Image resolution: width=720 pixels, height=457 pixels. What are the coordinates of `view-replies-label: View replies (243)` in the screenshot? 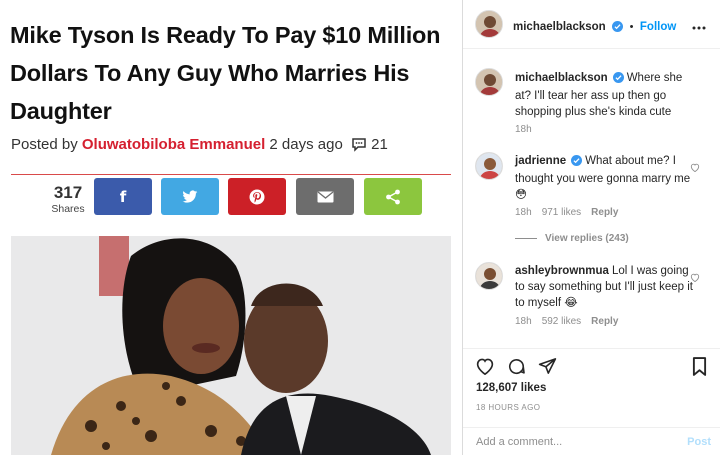 It's located at (587, 238).